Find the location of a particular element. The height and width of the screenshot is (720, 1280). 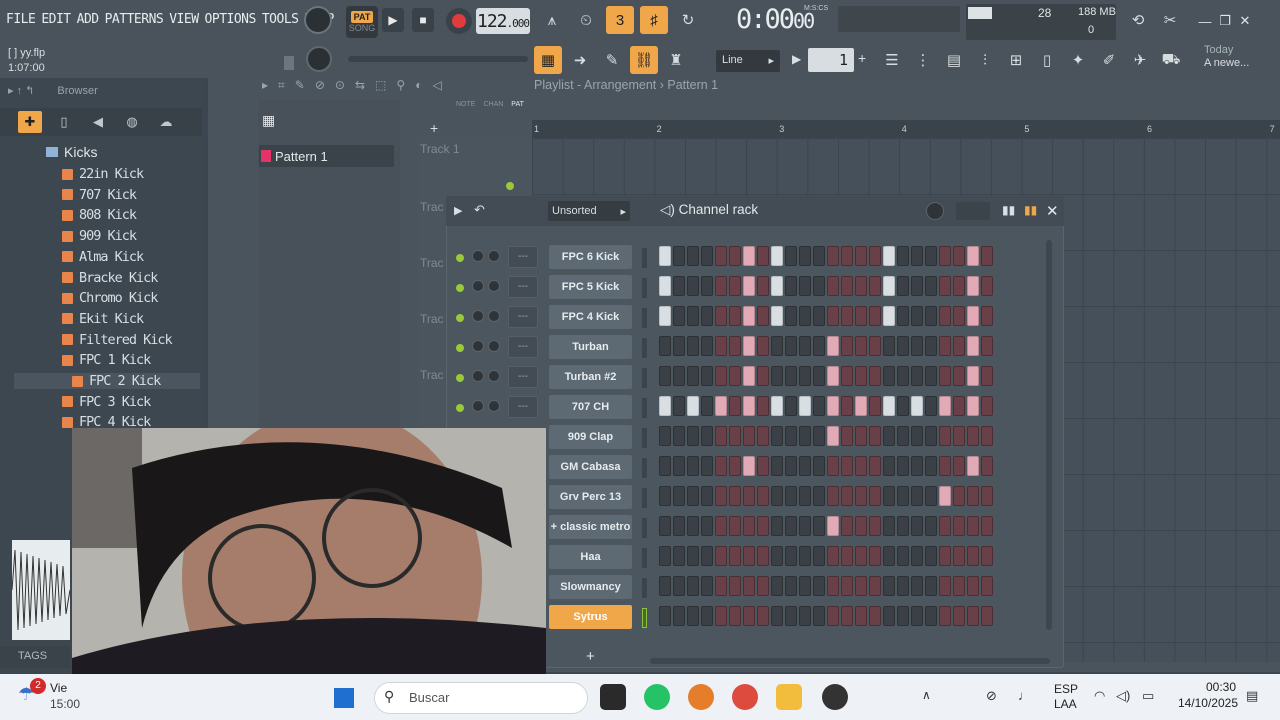

rack-vertical-scrollbar is located at coordinates (1049, 435).